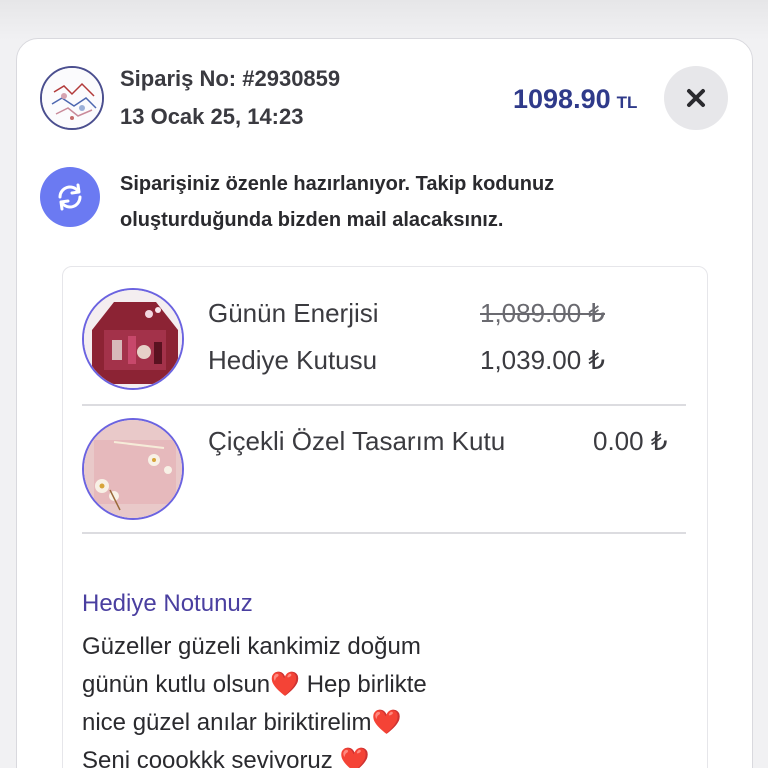  Describe the element at coordinates (72, 98) in the screenshot. I see `store-logo` at that location.